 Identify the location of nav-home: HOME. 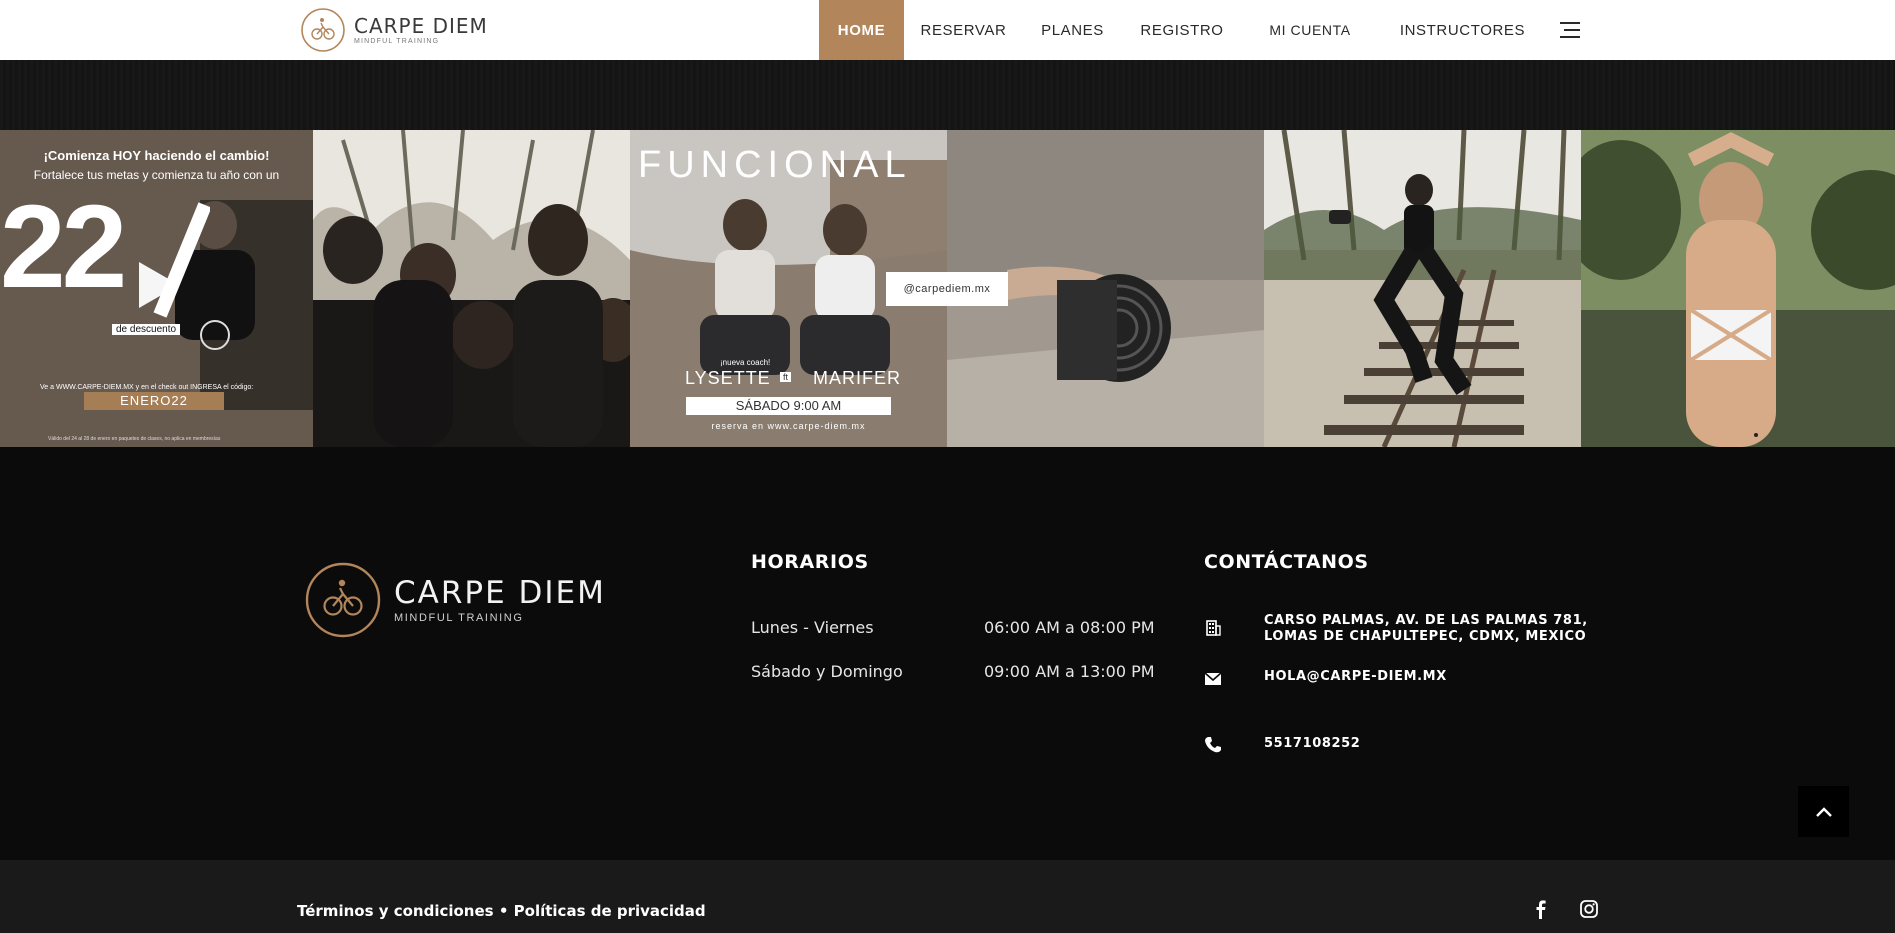
(861, 30).